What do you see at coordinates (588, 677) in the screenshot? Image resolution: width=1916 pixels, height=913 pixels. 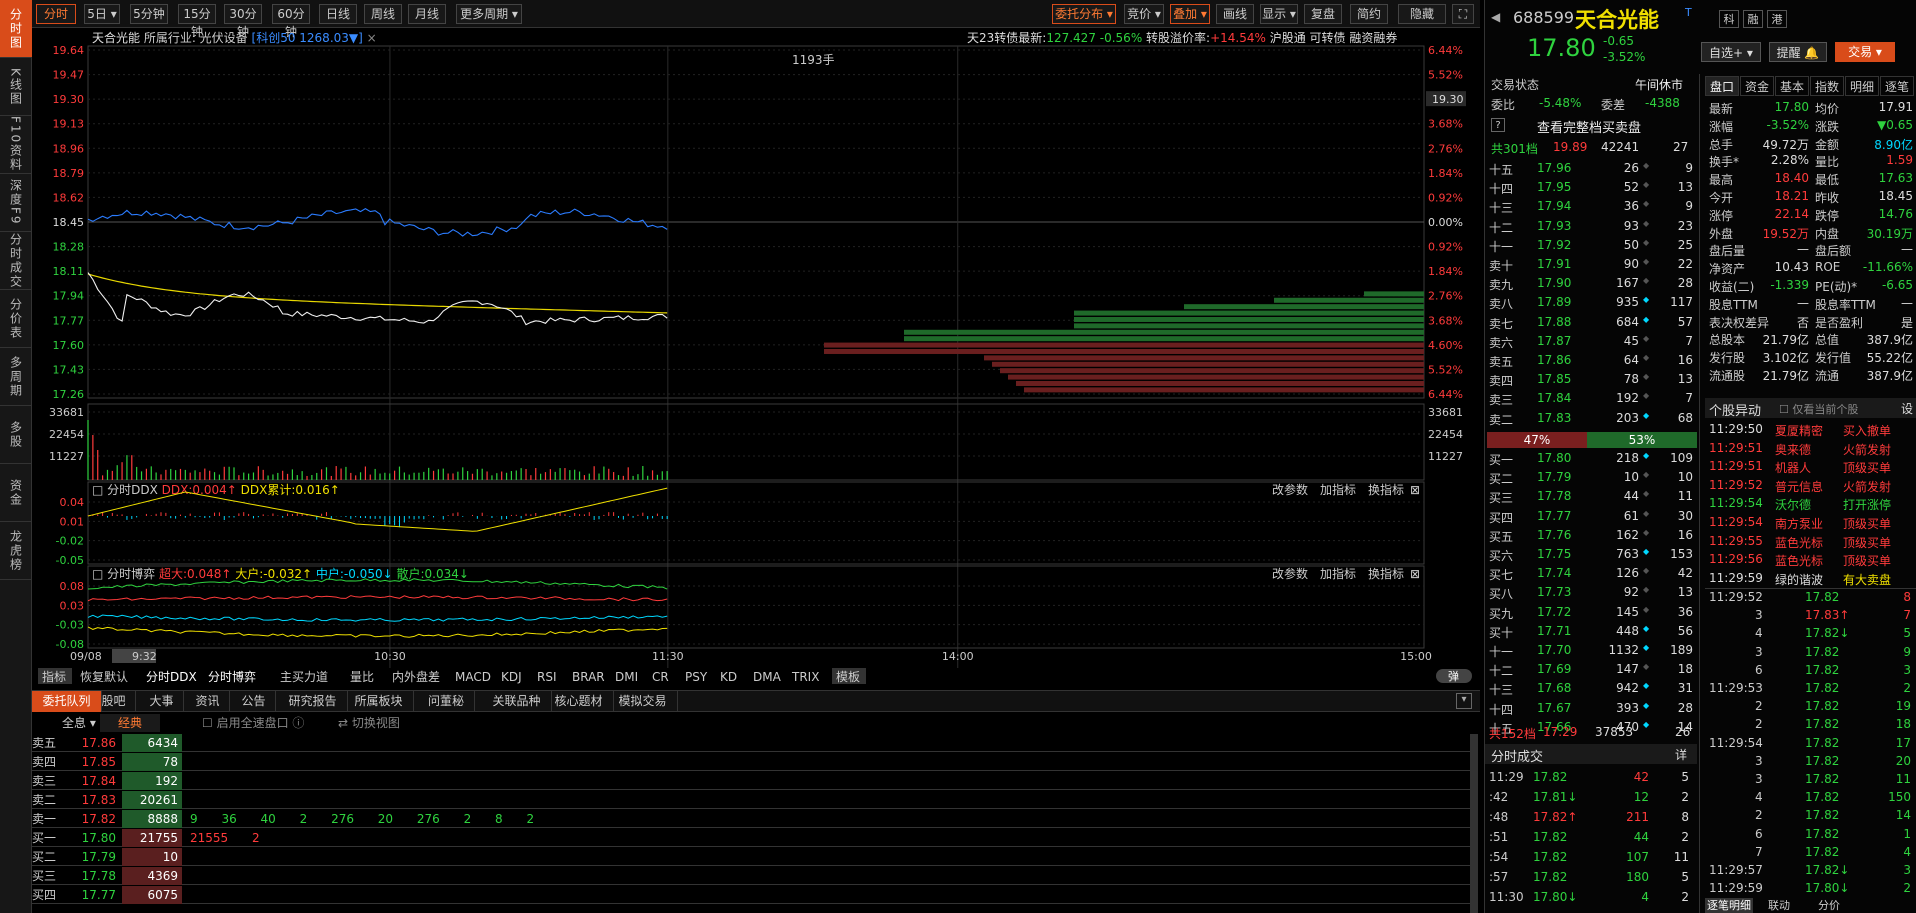 I see `ind-tab-10: BRAR` at bounding box center [588, 677].